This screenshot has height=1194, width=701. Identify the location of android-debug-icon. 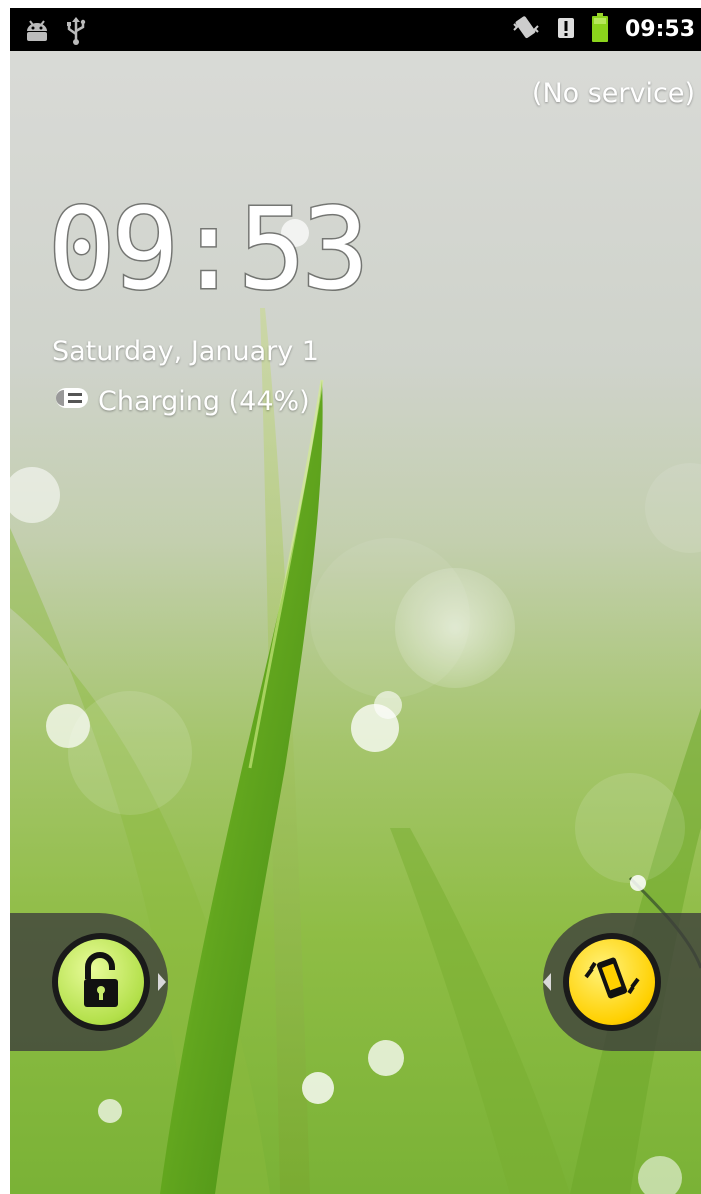
(37, 33).